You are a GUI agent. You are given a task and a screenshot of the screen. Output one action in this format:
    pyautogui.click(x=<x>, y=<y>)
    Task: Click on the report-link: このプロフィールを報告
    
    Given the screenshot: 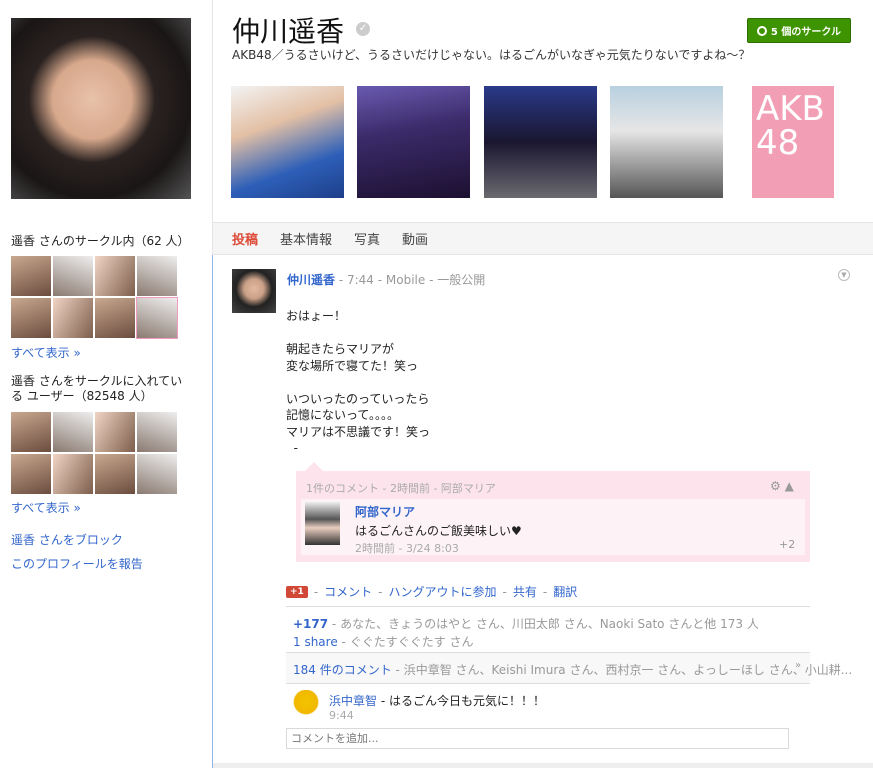 What is the action you would take?
    pyautogui.click(x=77, y=563)
    